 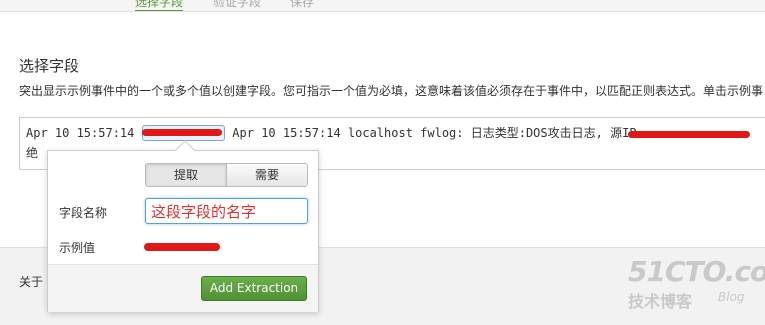 What do you see at coordinates (31, 282) in the screenshot?
I see `about-label: 关于` at bounding box center [31, 282].